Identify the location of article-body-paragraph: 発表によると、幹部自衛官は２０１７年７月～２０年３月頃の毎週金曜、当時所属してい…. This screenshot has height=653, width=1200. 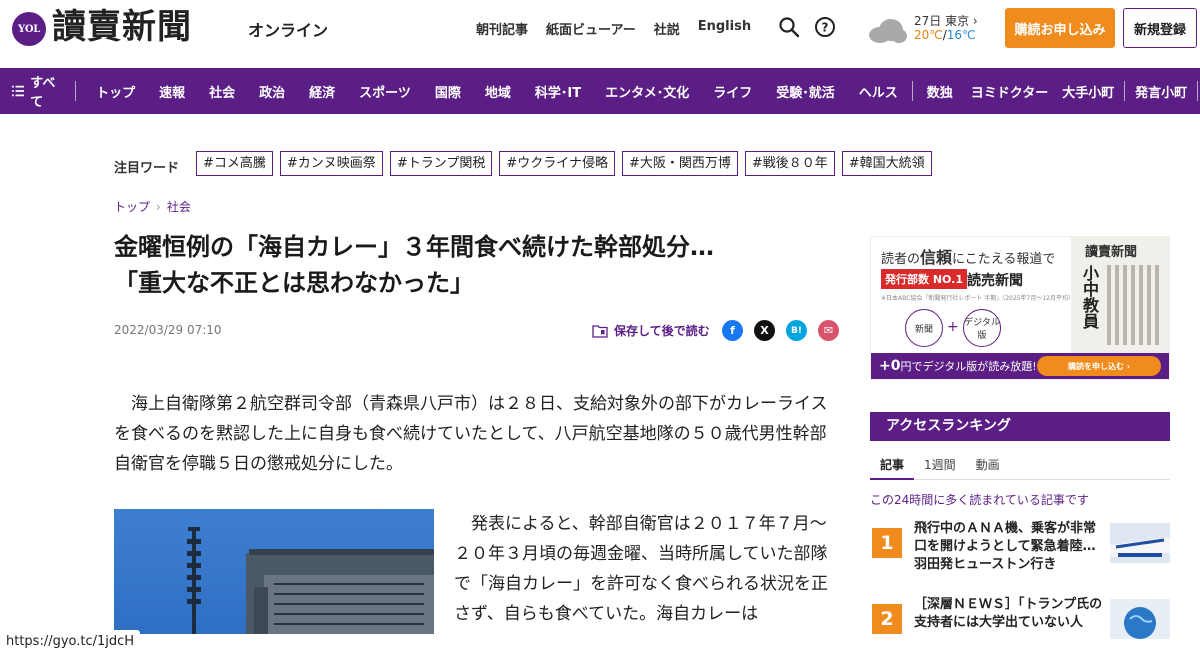
(641, 569).